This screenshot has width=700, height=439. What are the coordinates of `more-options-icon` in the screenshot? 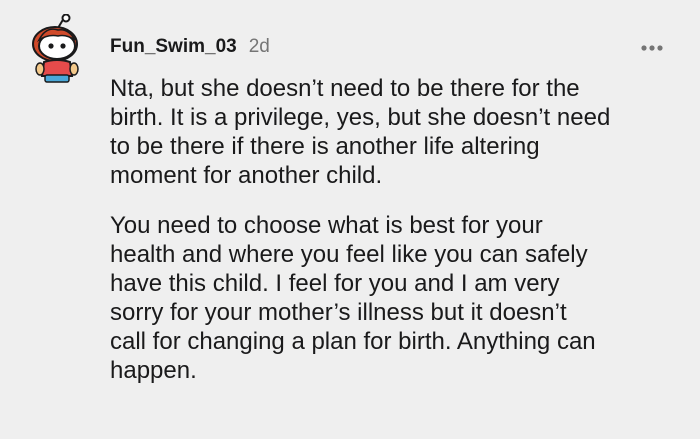 It's located at (652, 48).